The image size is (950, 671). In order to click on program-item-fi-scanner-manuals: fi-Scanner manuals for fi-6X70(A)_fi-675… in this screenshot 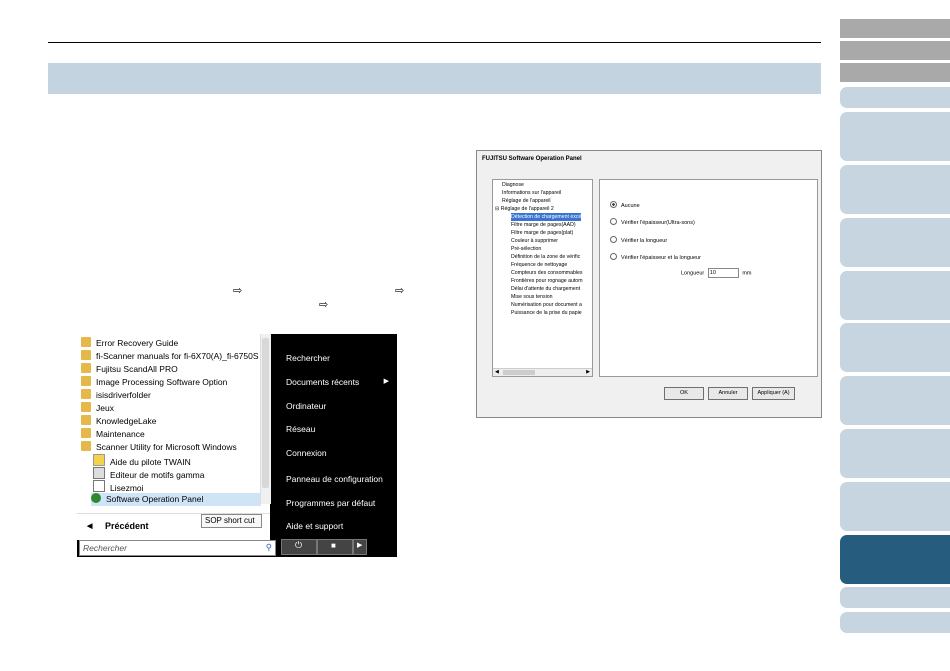, I will do `click(170, 356)`.